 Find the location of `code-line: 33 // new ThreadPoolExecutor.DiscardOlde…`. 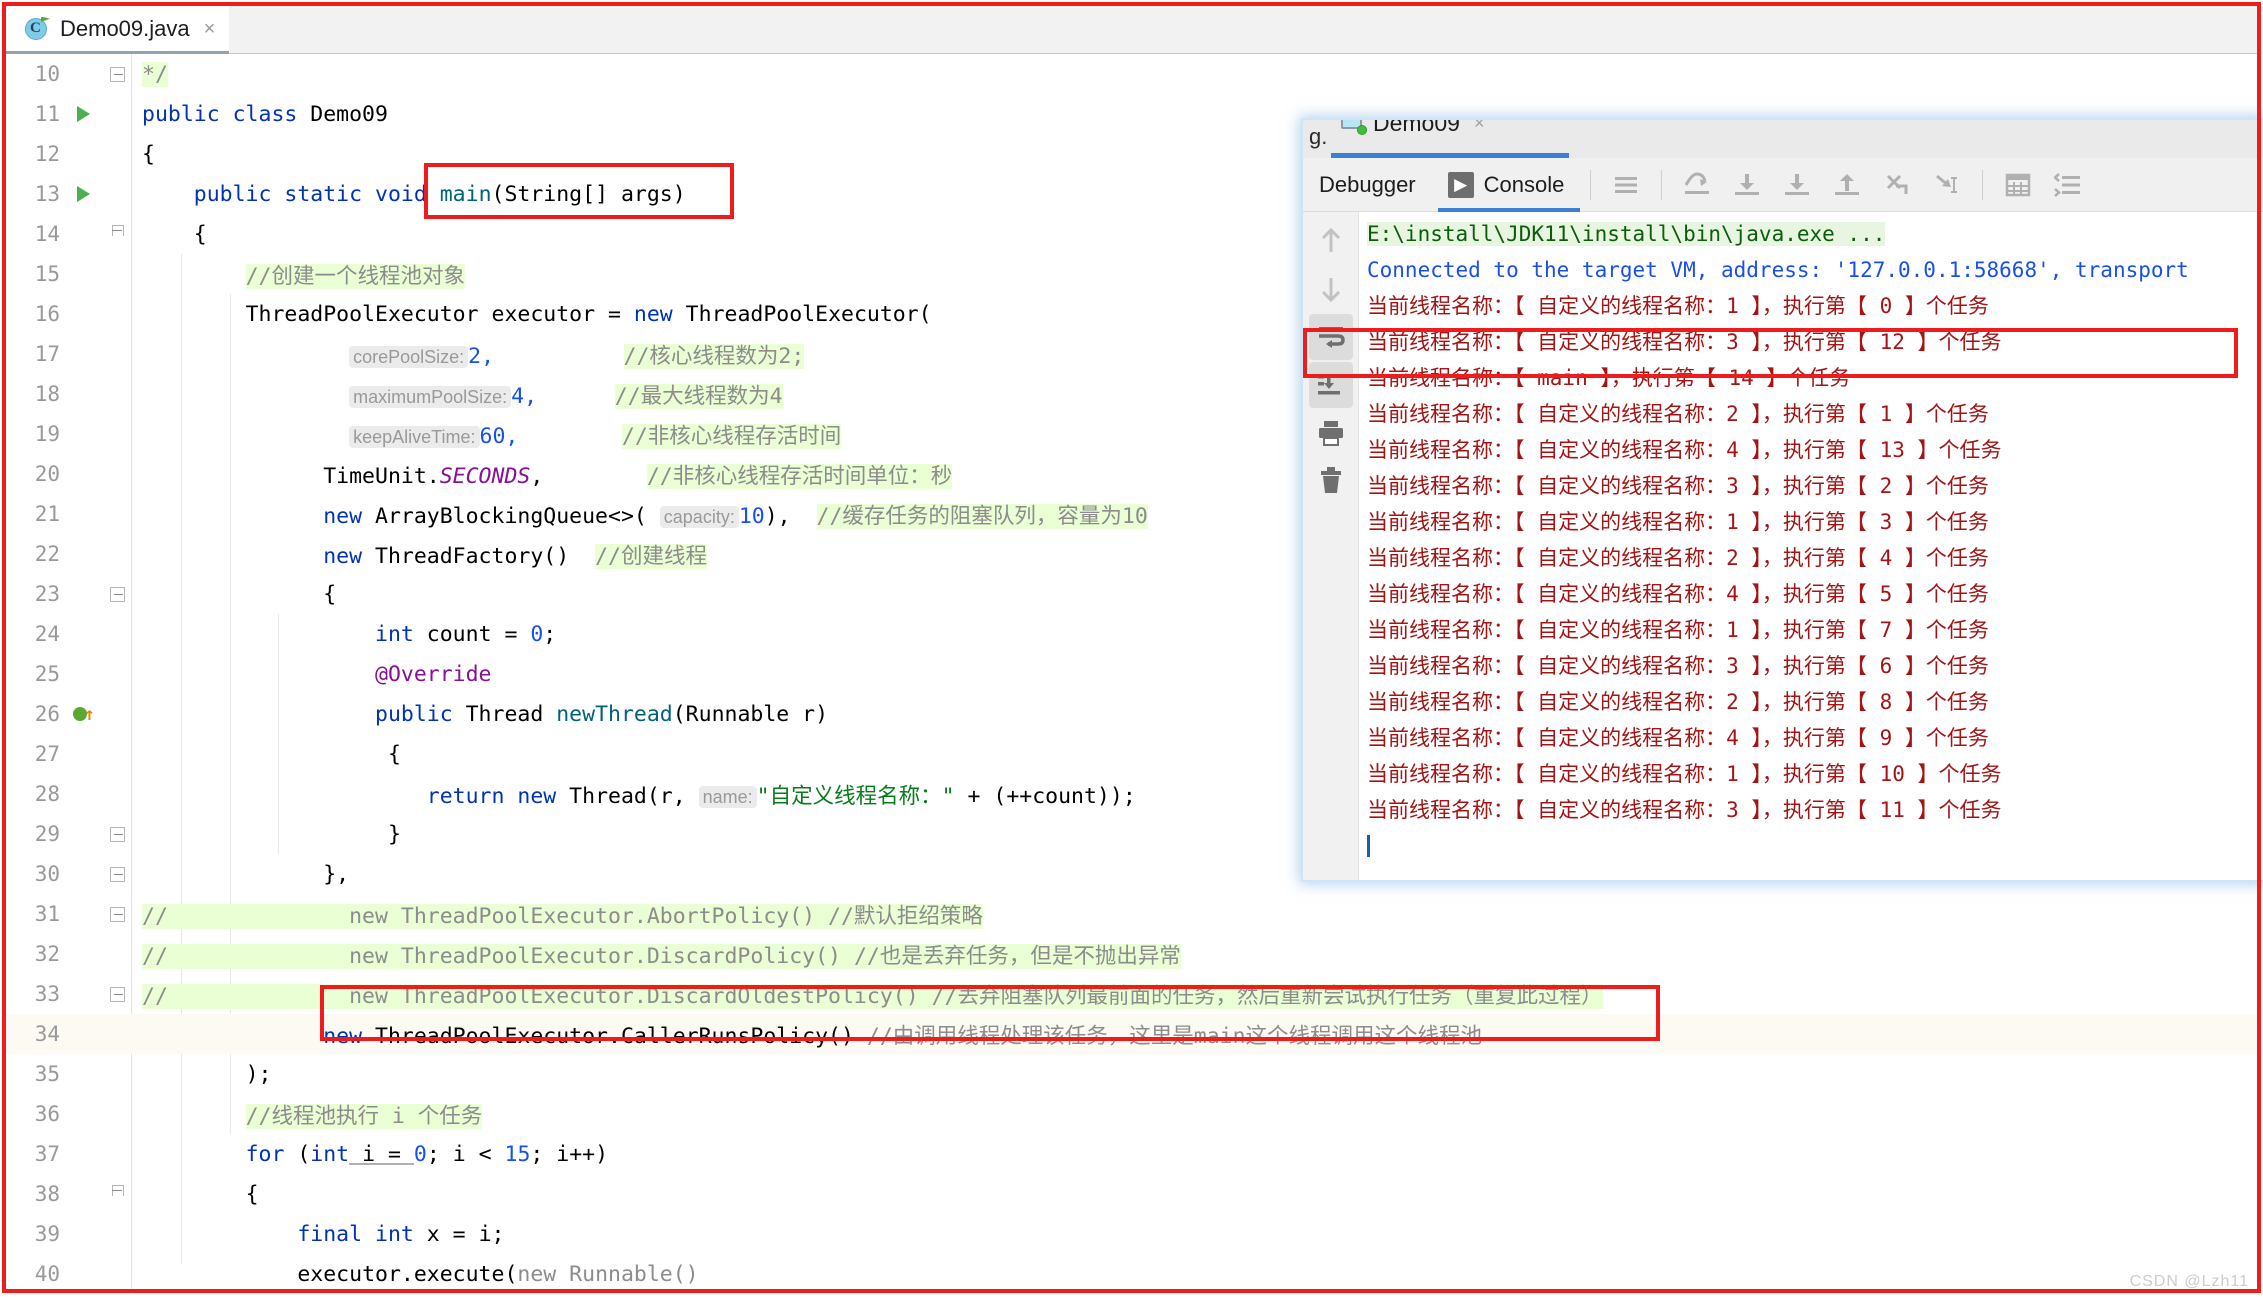

code-line: 33 // new ThreadPoolExecutor.DiscardOlde… is located at coordinates (1131, 994).